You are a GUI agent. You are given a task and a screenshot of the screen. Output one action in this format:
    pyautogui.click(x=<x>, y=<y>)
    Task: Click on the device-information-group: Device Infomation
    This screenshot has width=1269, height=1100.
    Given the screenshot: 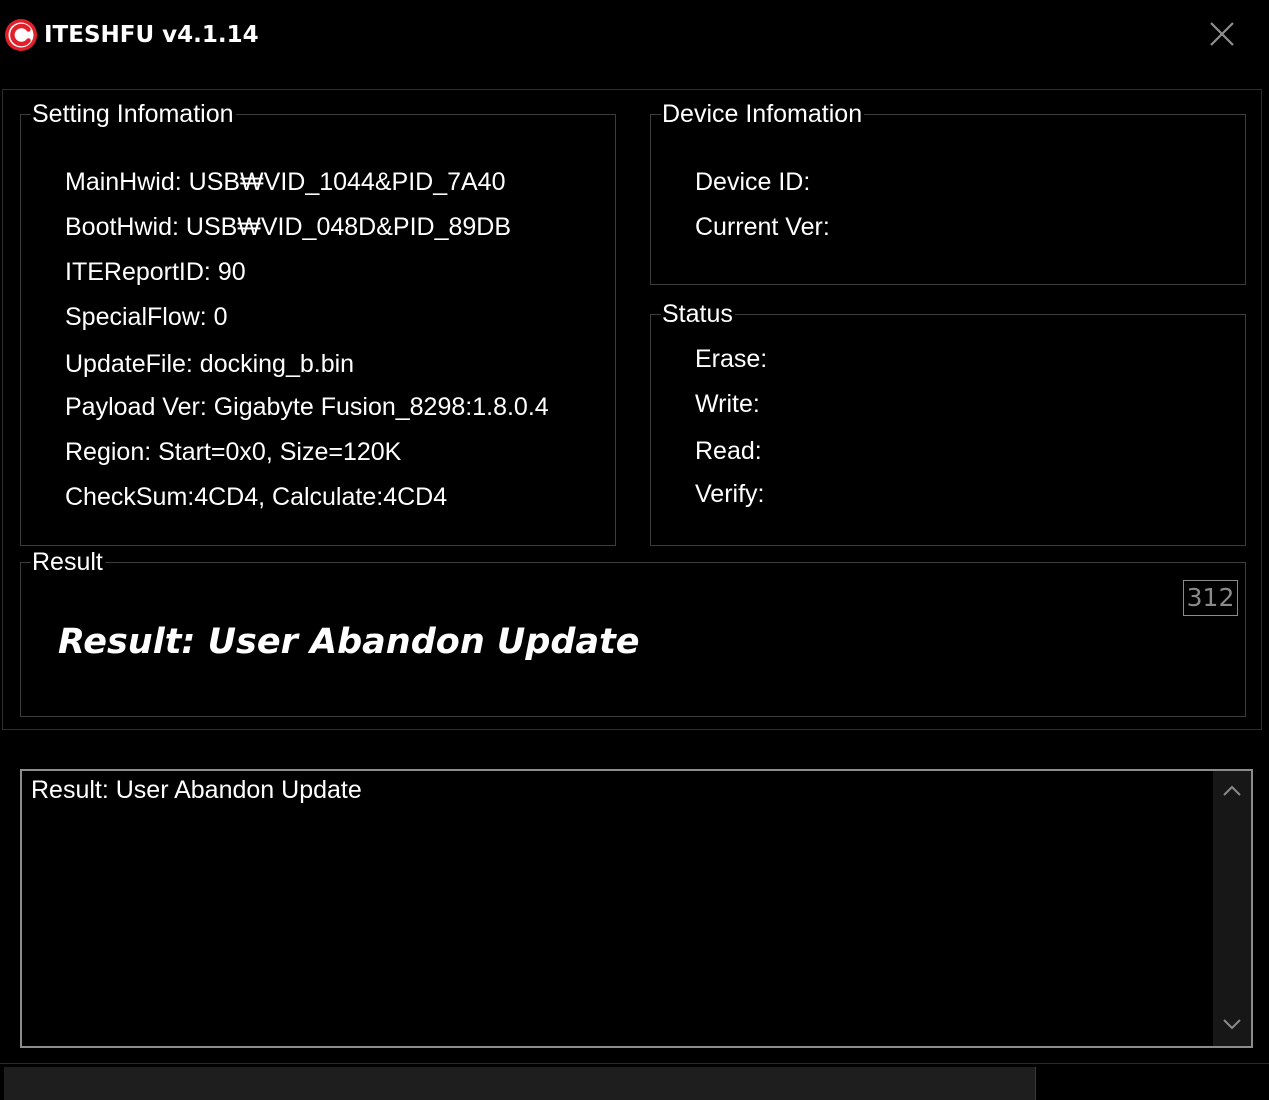 What is the action you would take?
    pyautogui.click(x=948, y=192)
    